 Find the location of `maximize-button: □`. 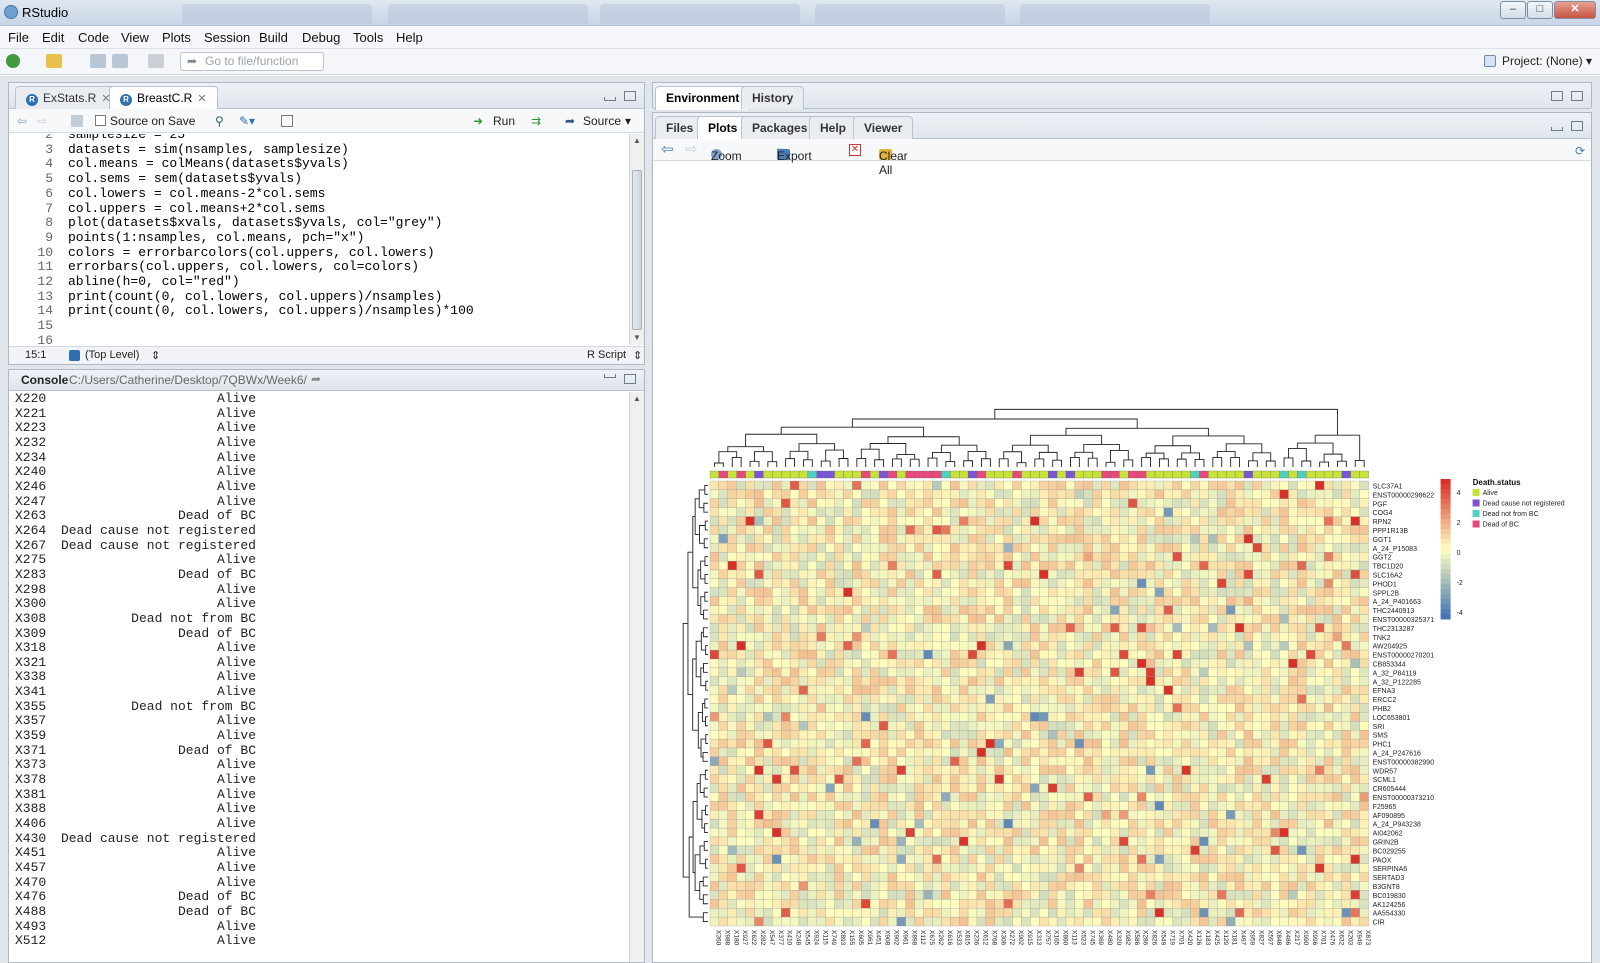

maximize-button: □ is located at coordinates (1540, 10).